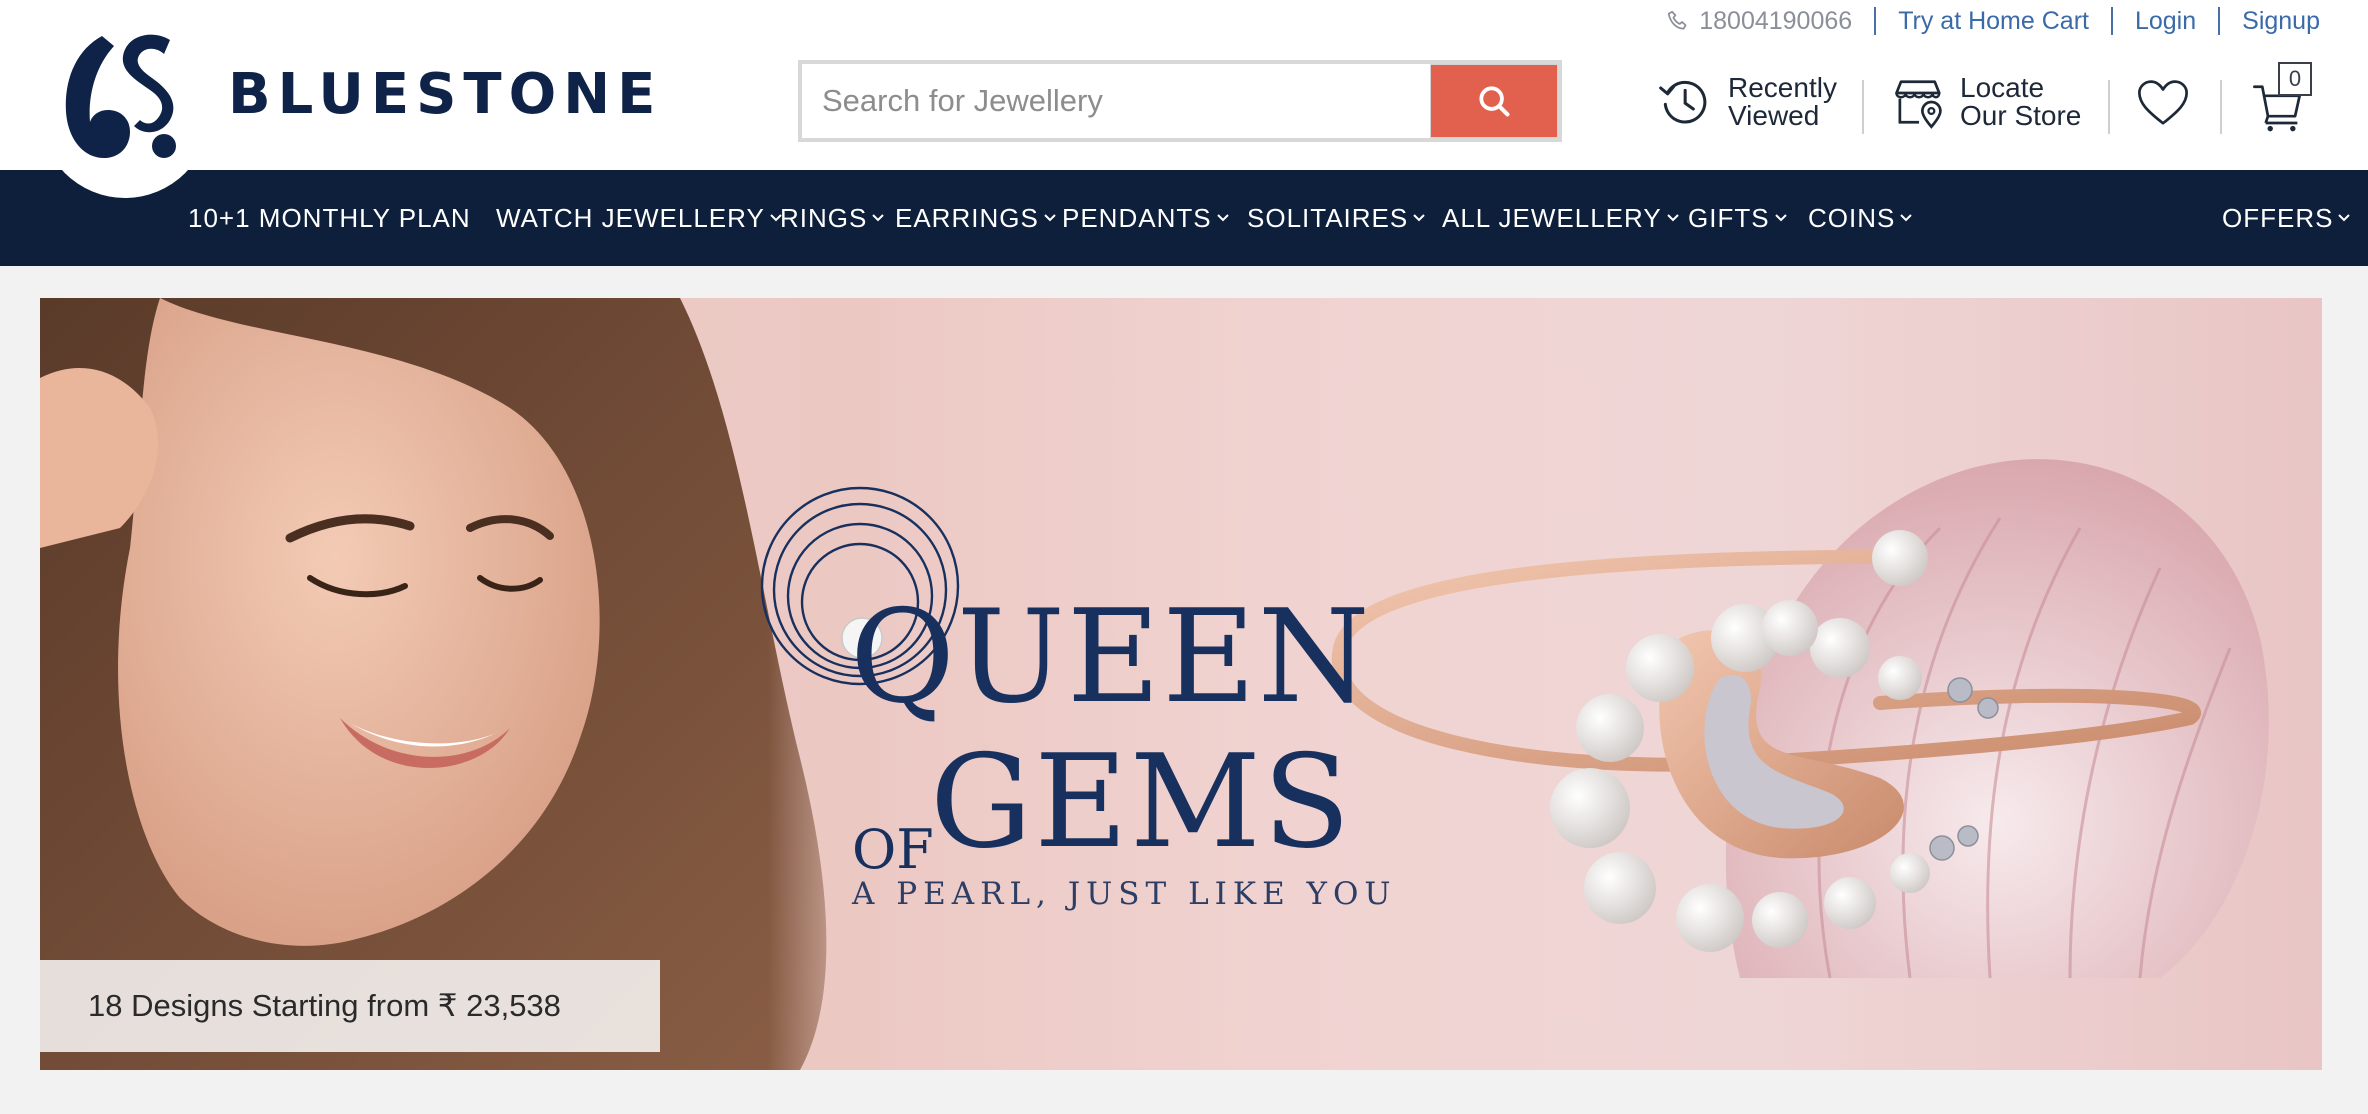  Describe the element at coordinates (1124, 894) in the screenshot. I see `headline-tagline: A PEARL, JUST LIKE YOU` at that location.